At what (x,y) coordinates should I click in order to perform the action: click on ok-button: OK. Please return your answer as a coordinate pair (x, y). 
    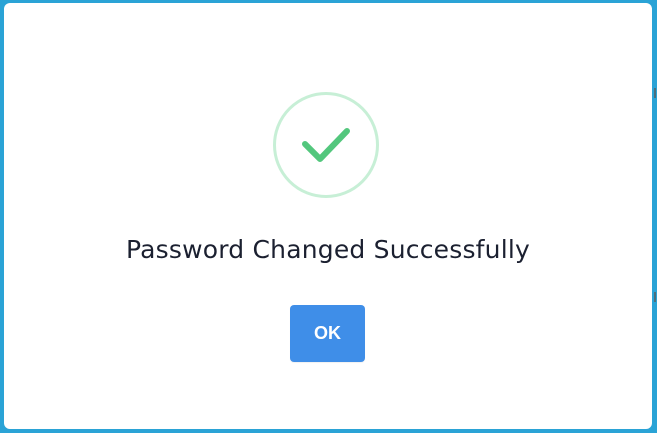
    Looking at the image, I should click on (327, 333).